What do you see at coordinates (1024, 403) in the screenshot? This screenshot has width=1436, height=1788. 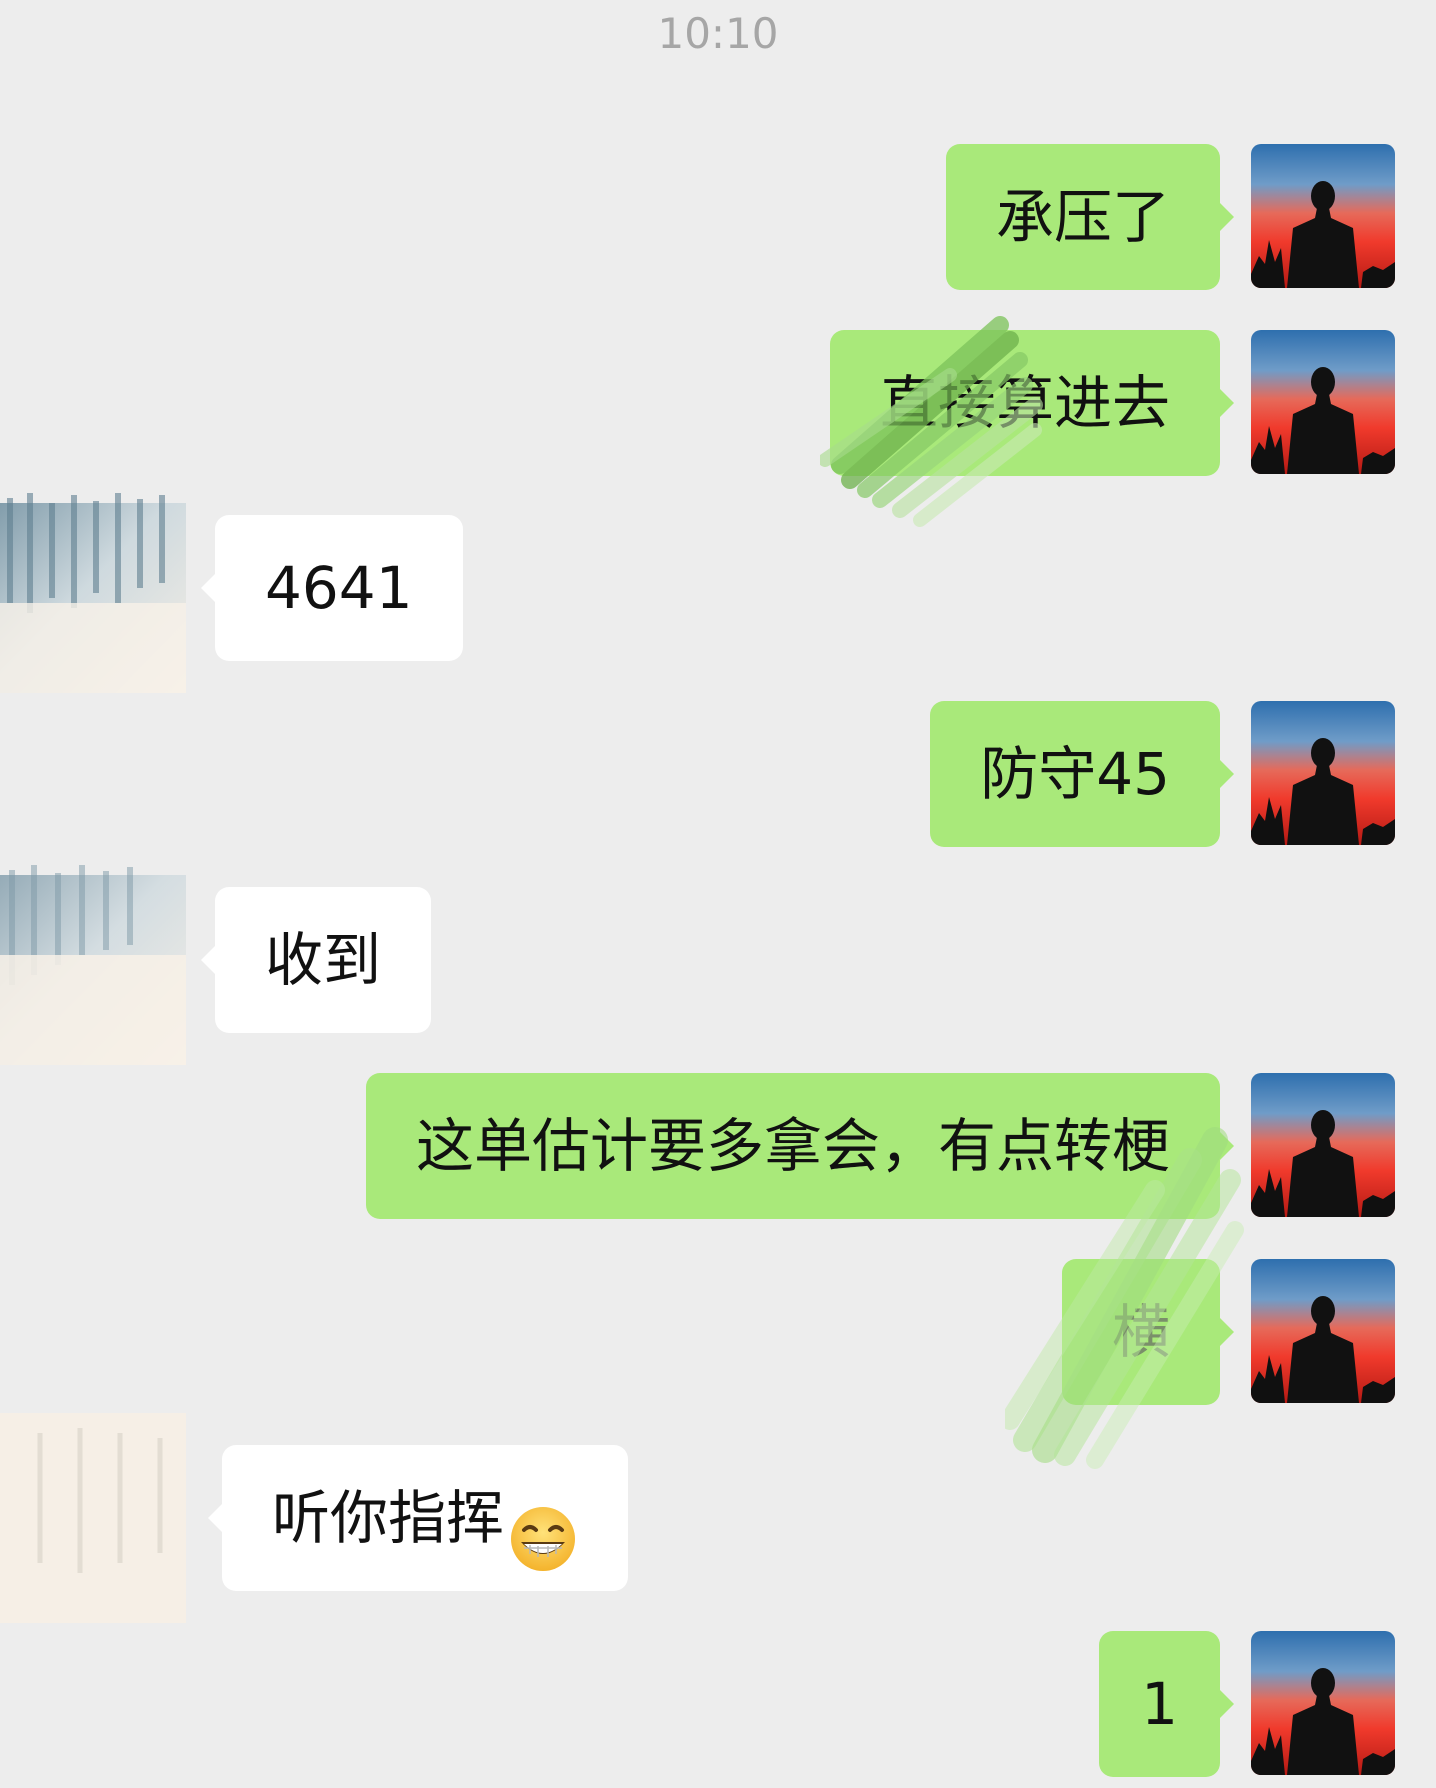 I see `message-text: 直接算进去` at bounding box center [1024, 403].